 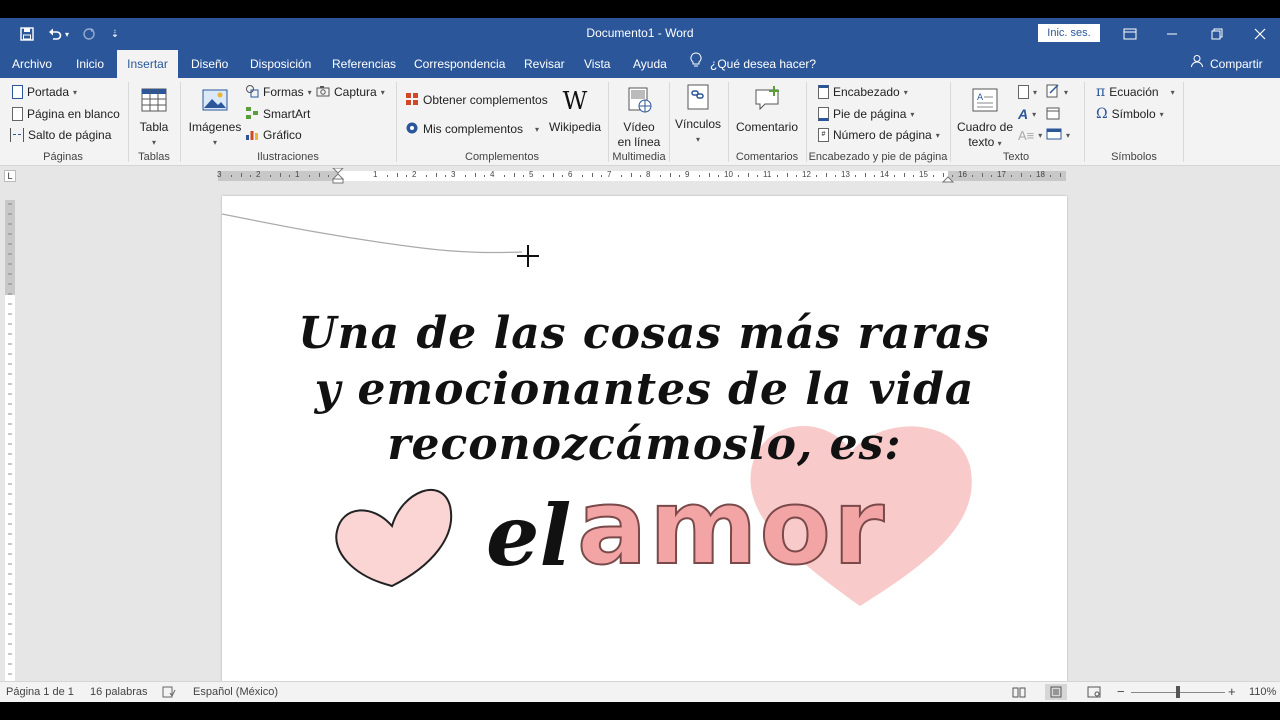 What do you see at coordinates (1001, 174) in the screenshot?
I see `ruler-number: 17` at bounding box center [1001, 174].